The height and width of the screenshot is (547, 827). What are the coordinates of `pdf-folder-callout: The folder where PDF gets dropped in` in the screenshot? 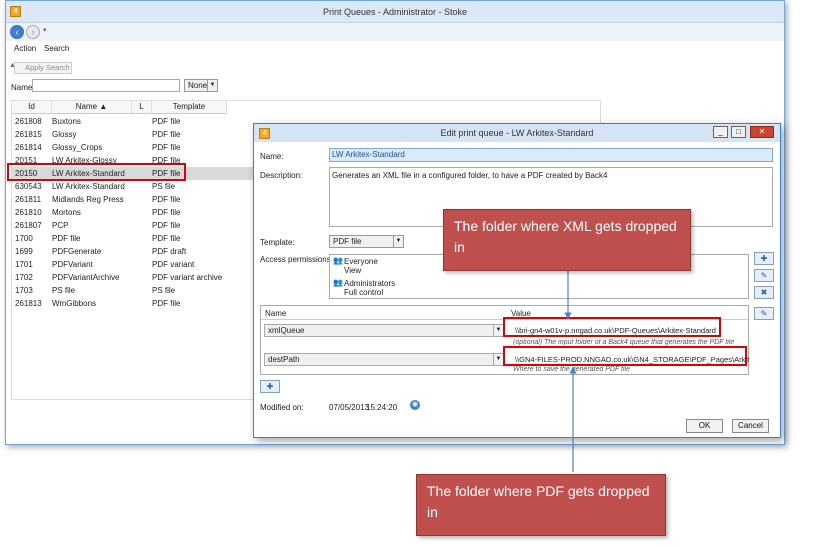 It's located at (541, 505).